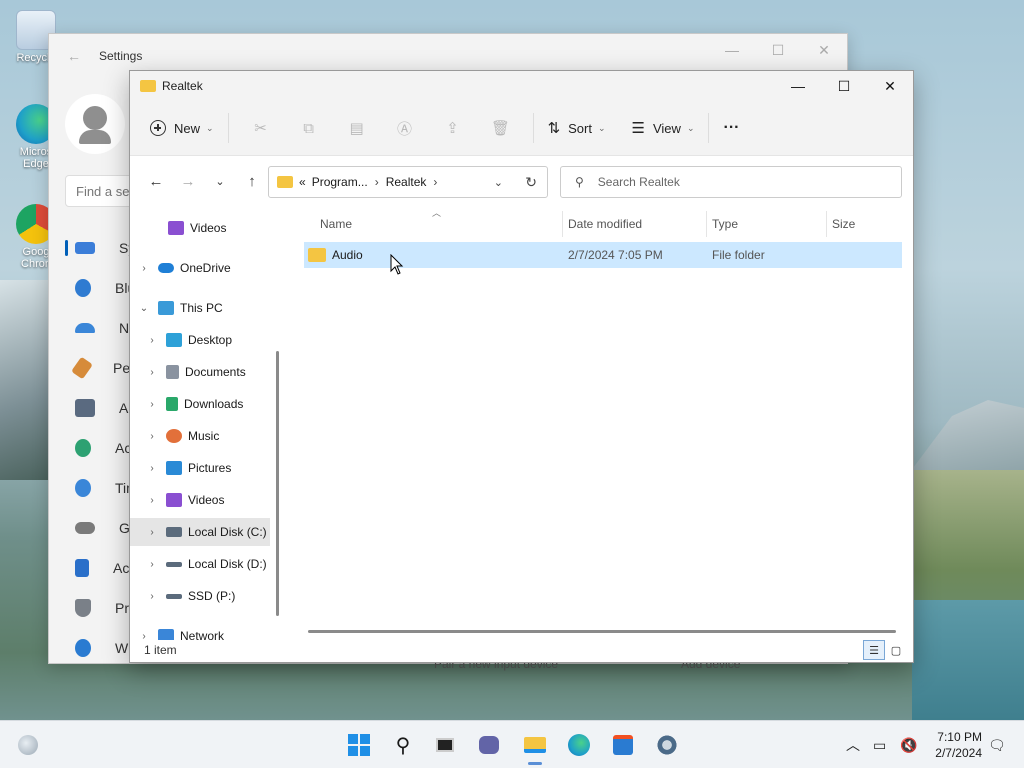 This screenshot has height=768, width=1024. I want to click on view-button: ☰ View ⌄, so click(663, 128).